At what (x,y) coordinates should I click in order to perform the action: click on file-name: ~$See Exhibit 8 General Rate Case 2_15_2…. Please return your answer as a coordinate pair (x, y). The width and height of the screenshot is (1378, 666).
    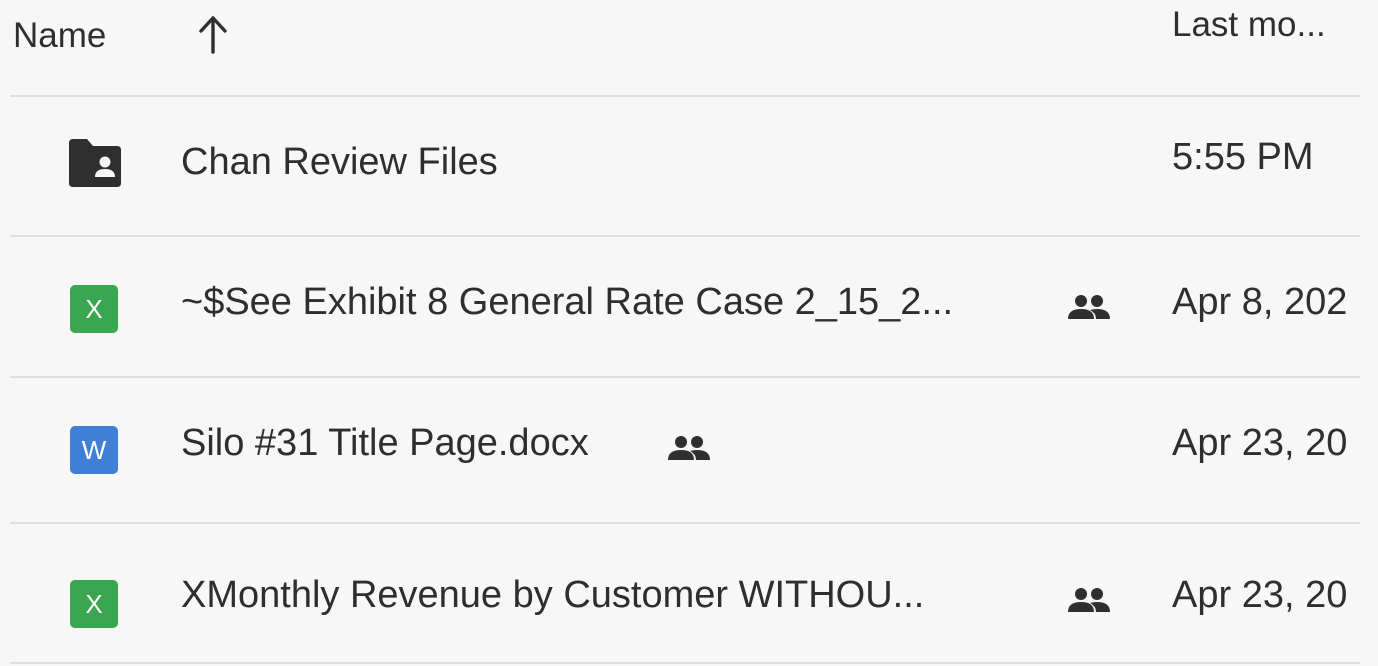
    Looking at the image, I should click on (567, 302).